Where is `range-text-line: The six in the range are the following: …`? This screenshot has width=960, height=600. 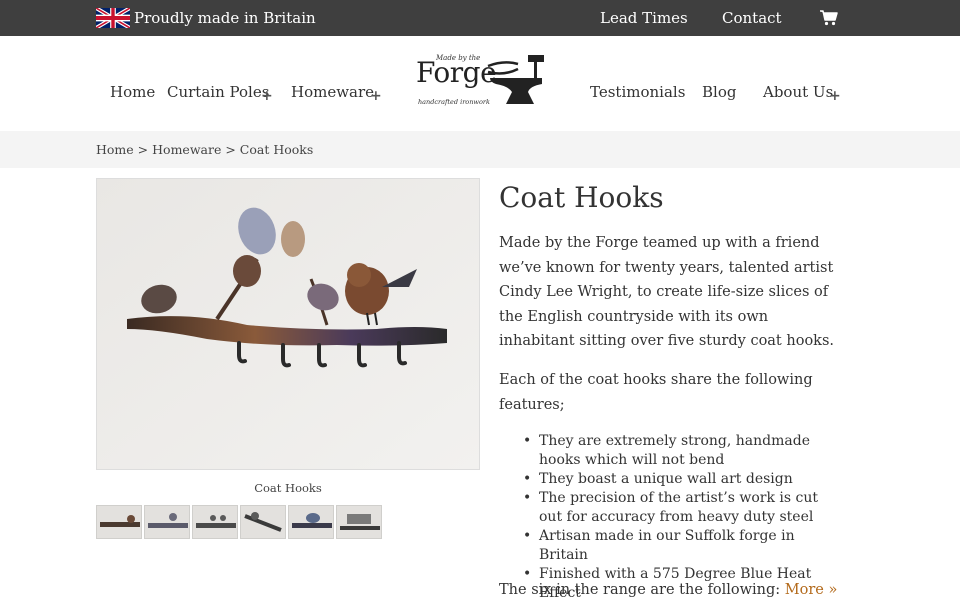 range-text-line: The six in the range are the following: … is located at coordinates (671, 589).